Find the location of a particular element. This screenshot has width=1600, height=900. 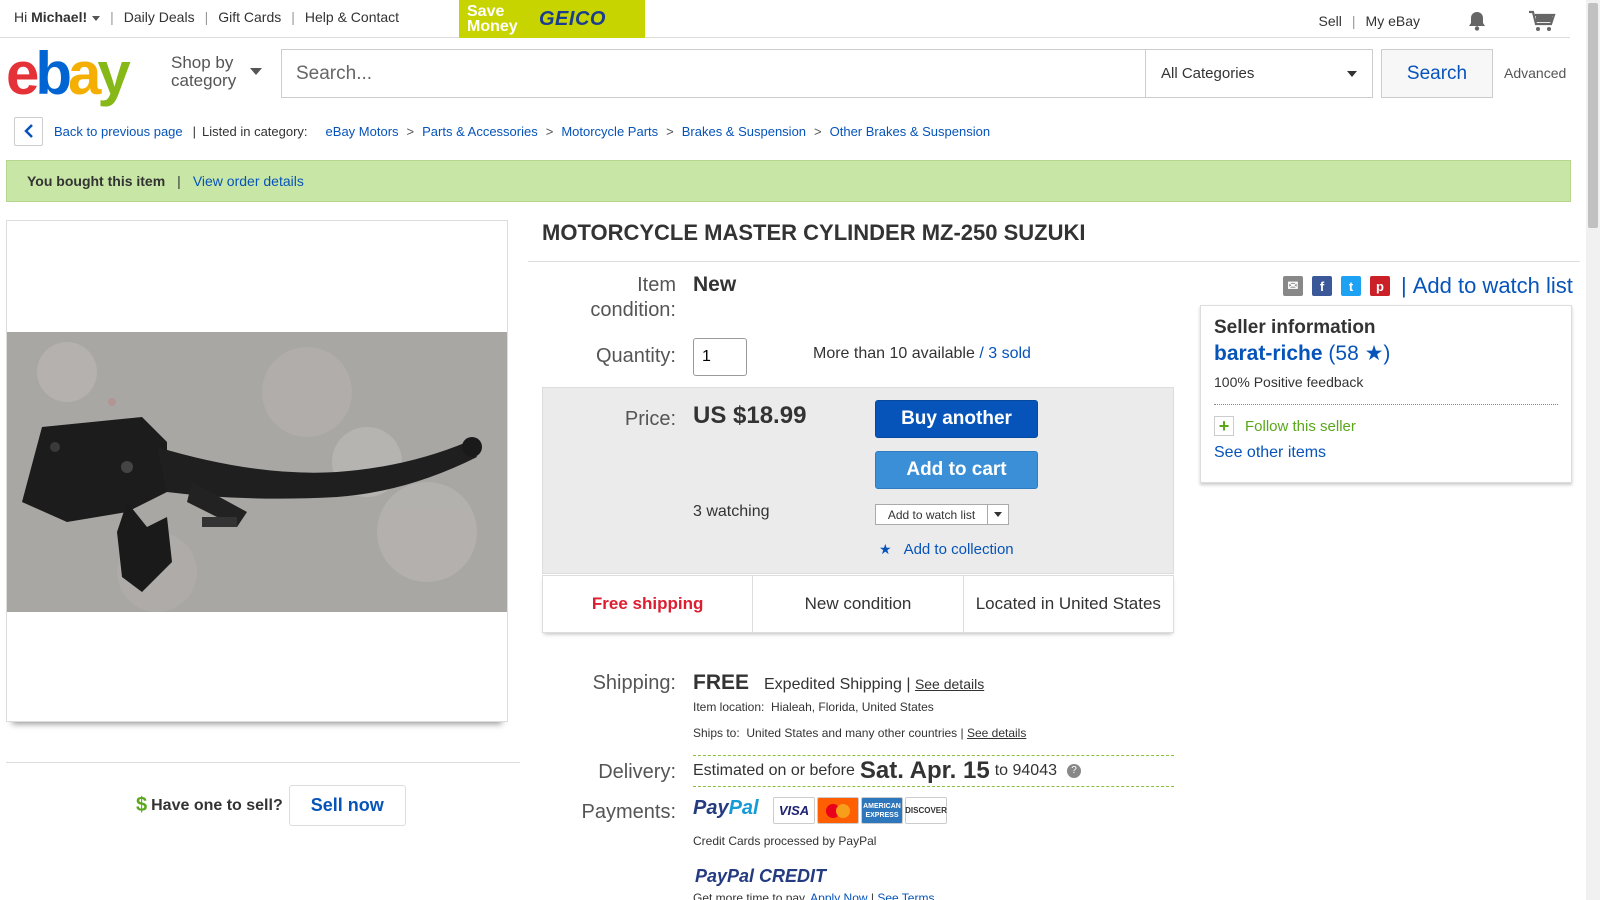

breadcrumb-item-other-brakes-suspension: Other Brakes & Suspension is located at coordinates (910, 131).